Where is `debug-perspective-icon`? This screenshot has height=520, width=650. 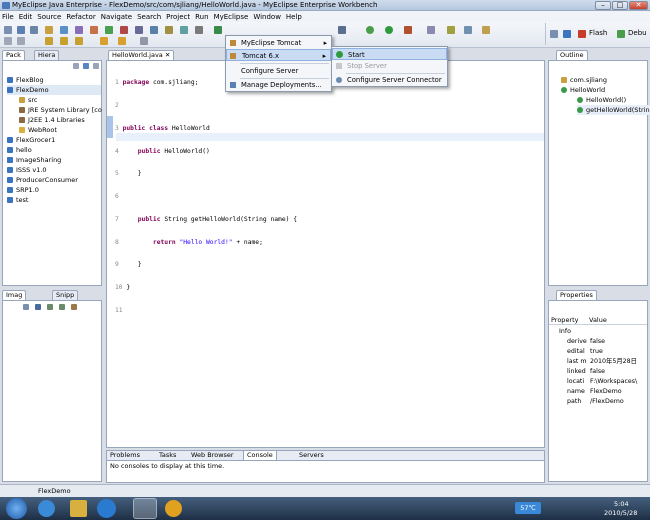 debug-perspective-icon is located at coordinates (621, 34).